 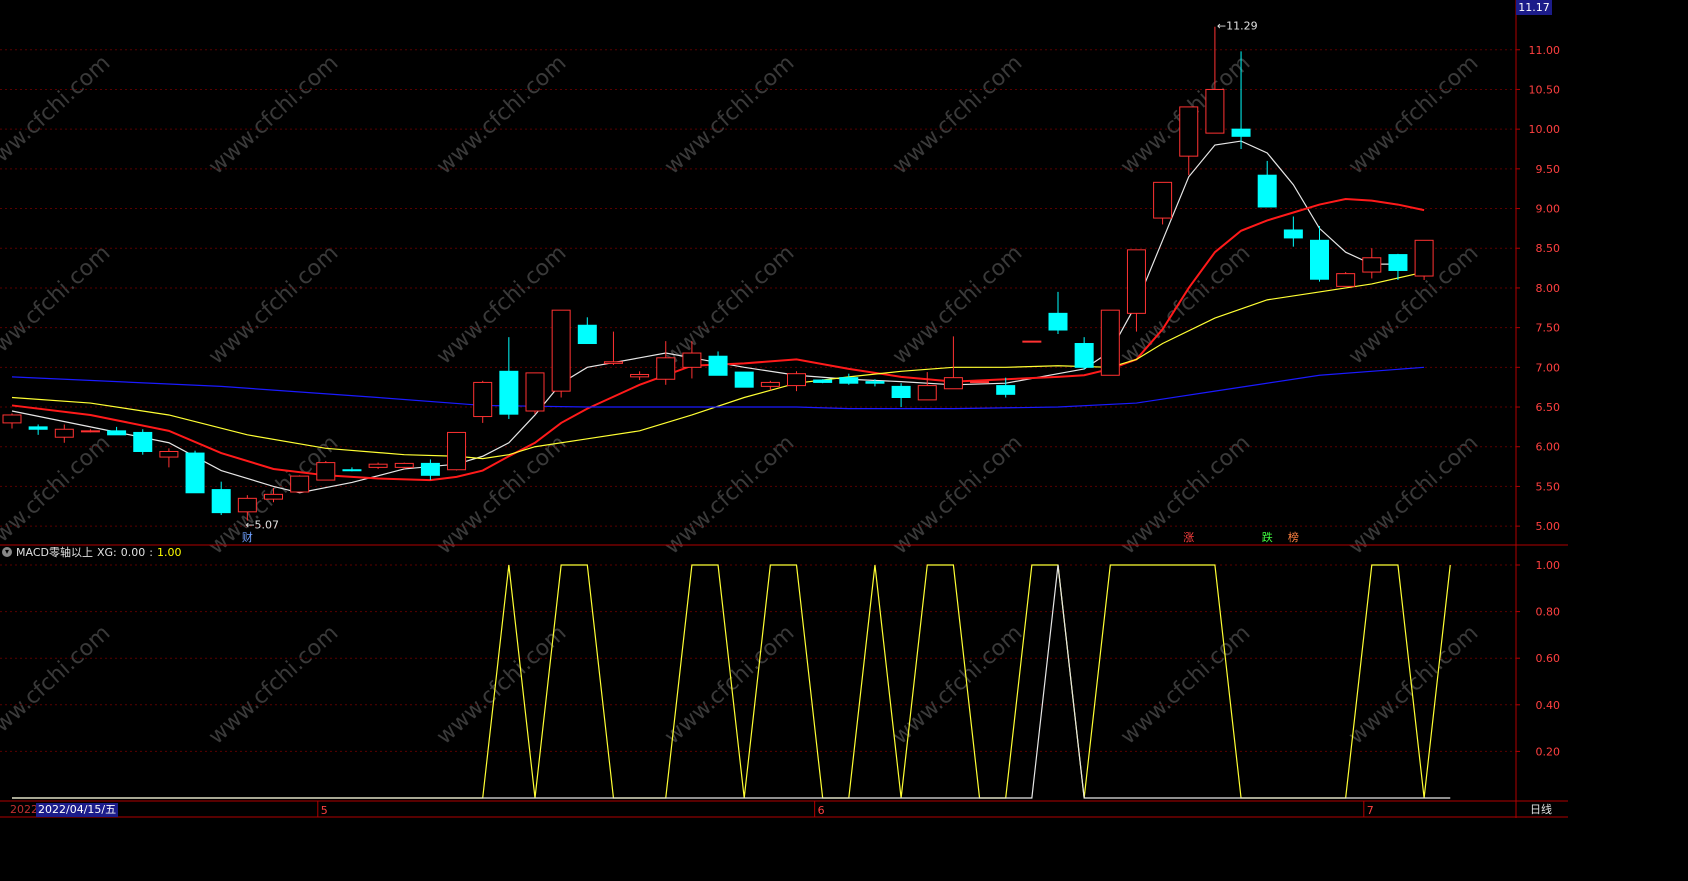 I want to click on low-price-label: ←5.07, so click(x=262, y=525).